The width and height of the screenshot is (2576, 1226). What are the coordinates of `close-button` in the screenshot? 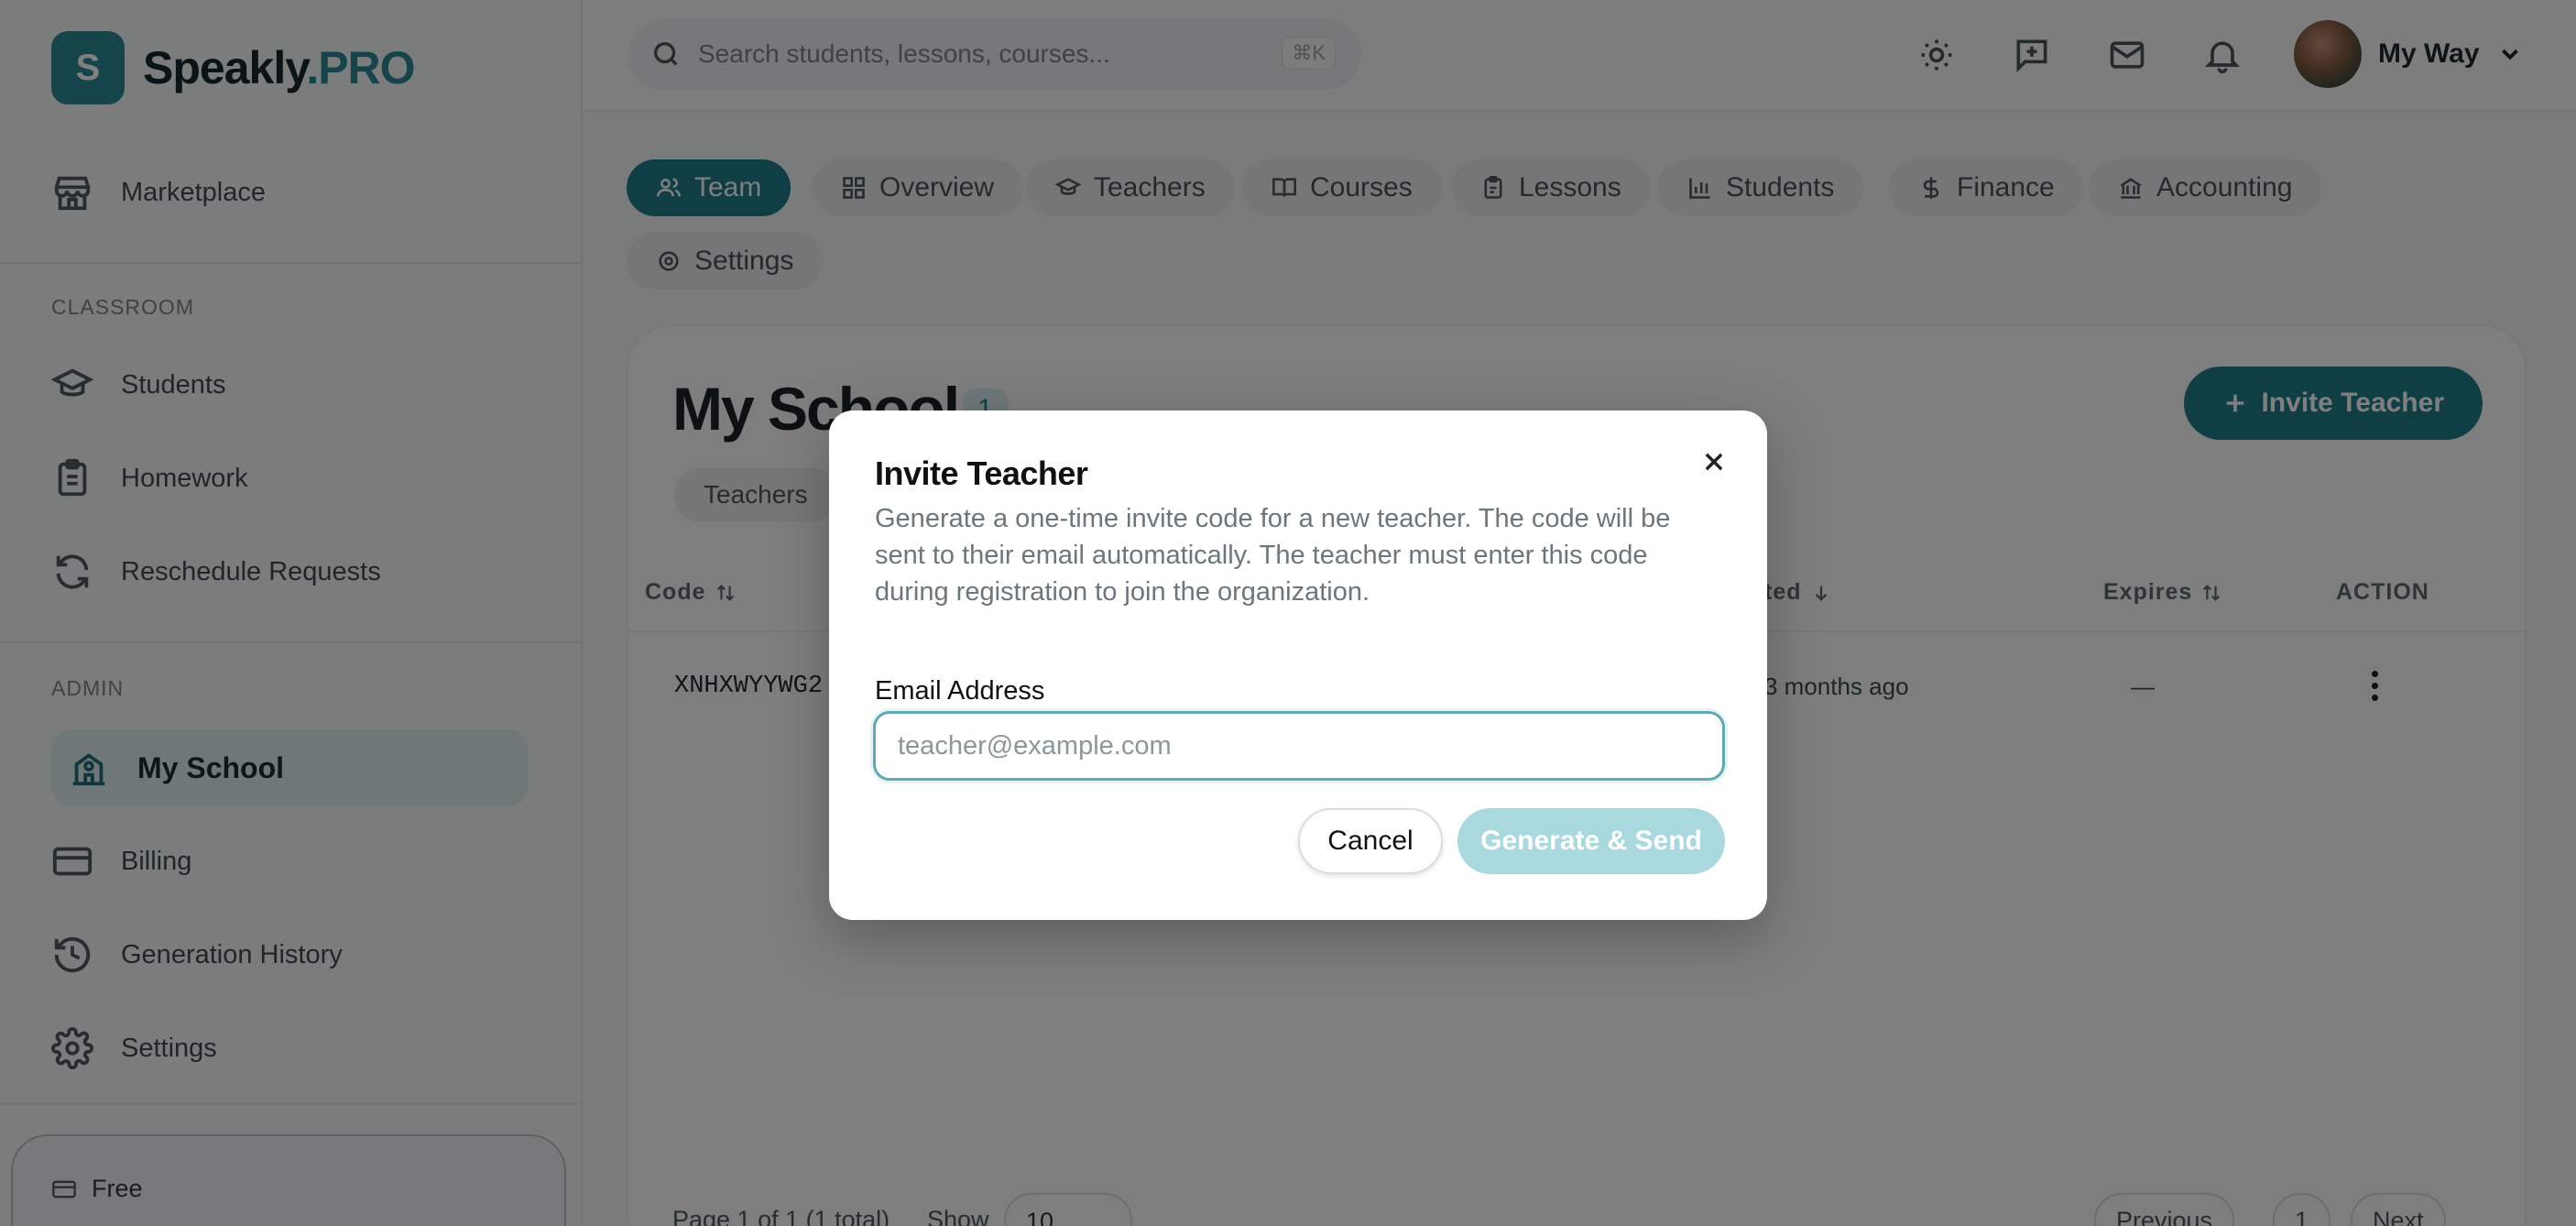 It's located at (1714, 462).